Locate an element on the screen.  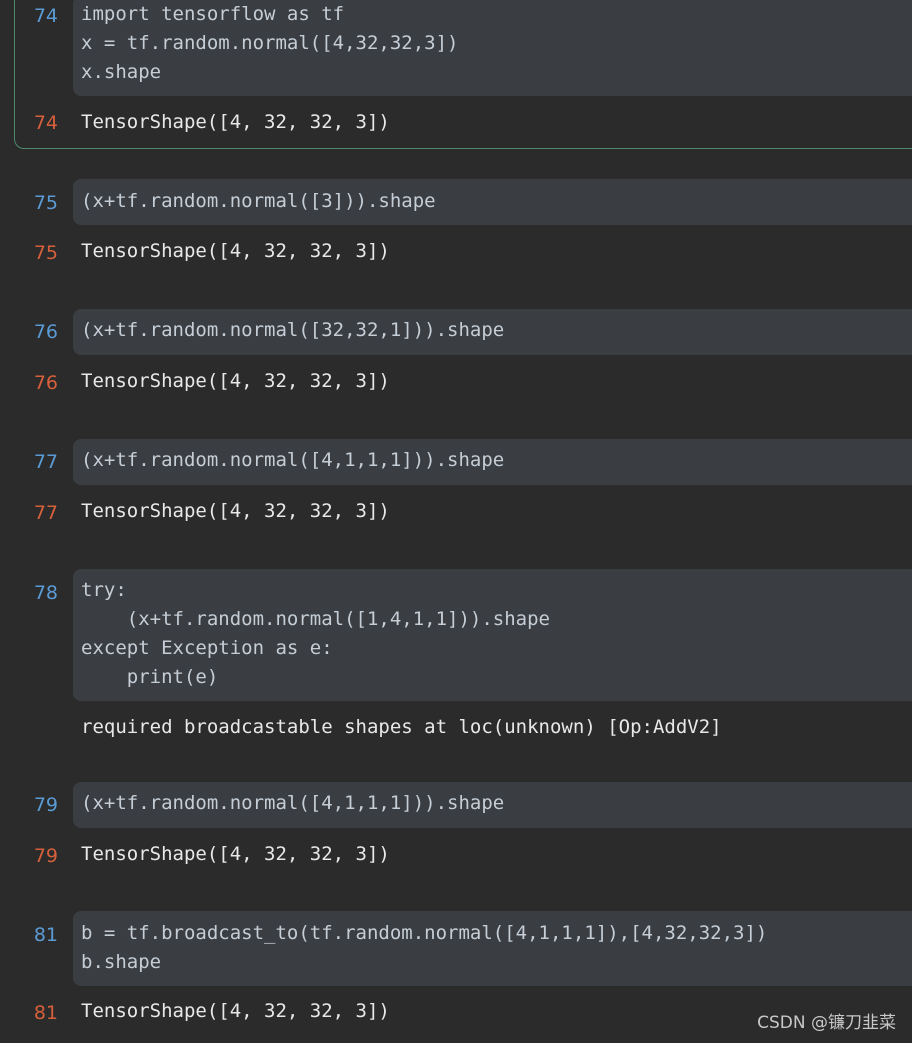
execution-count-in: 77 is located at coordinates (45, 462).